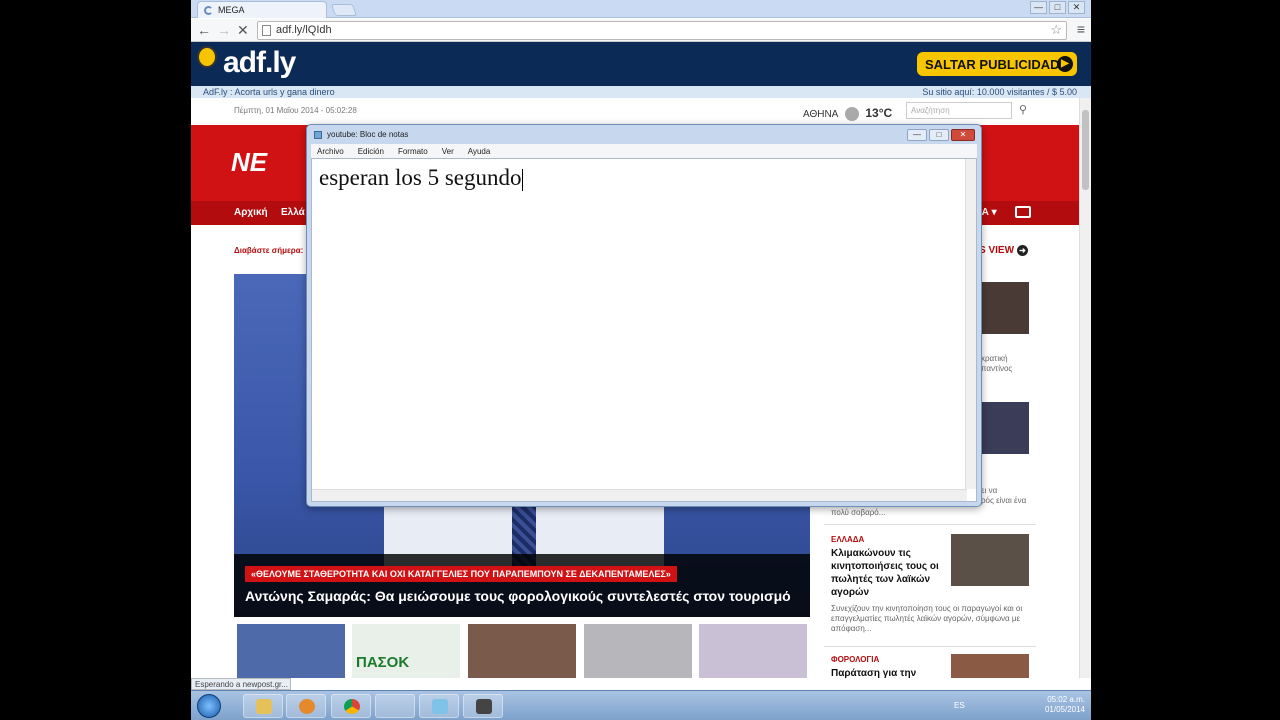 This screenshot has height=720, width=1280. I want to click on loading-spinner-icon, so click(208, 10).